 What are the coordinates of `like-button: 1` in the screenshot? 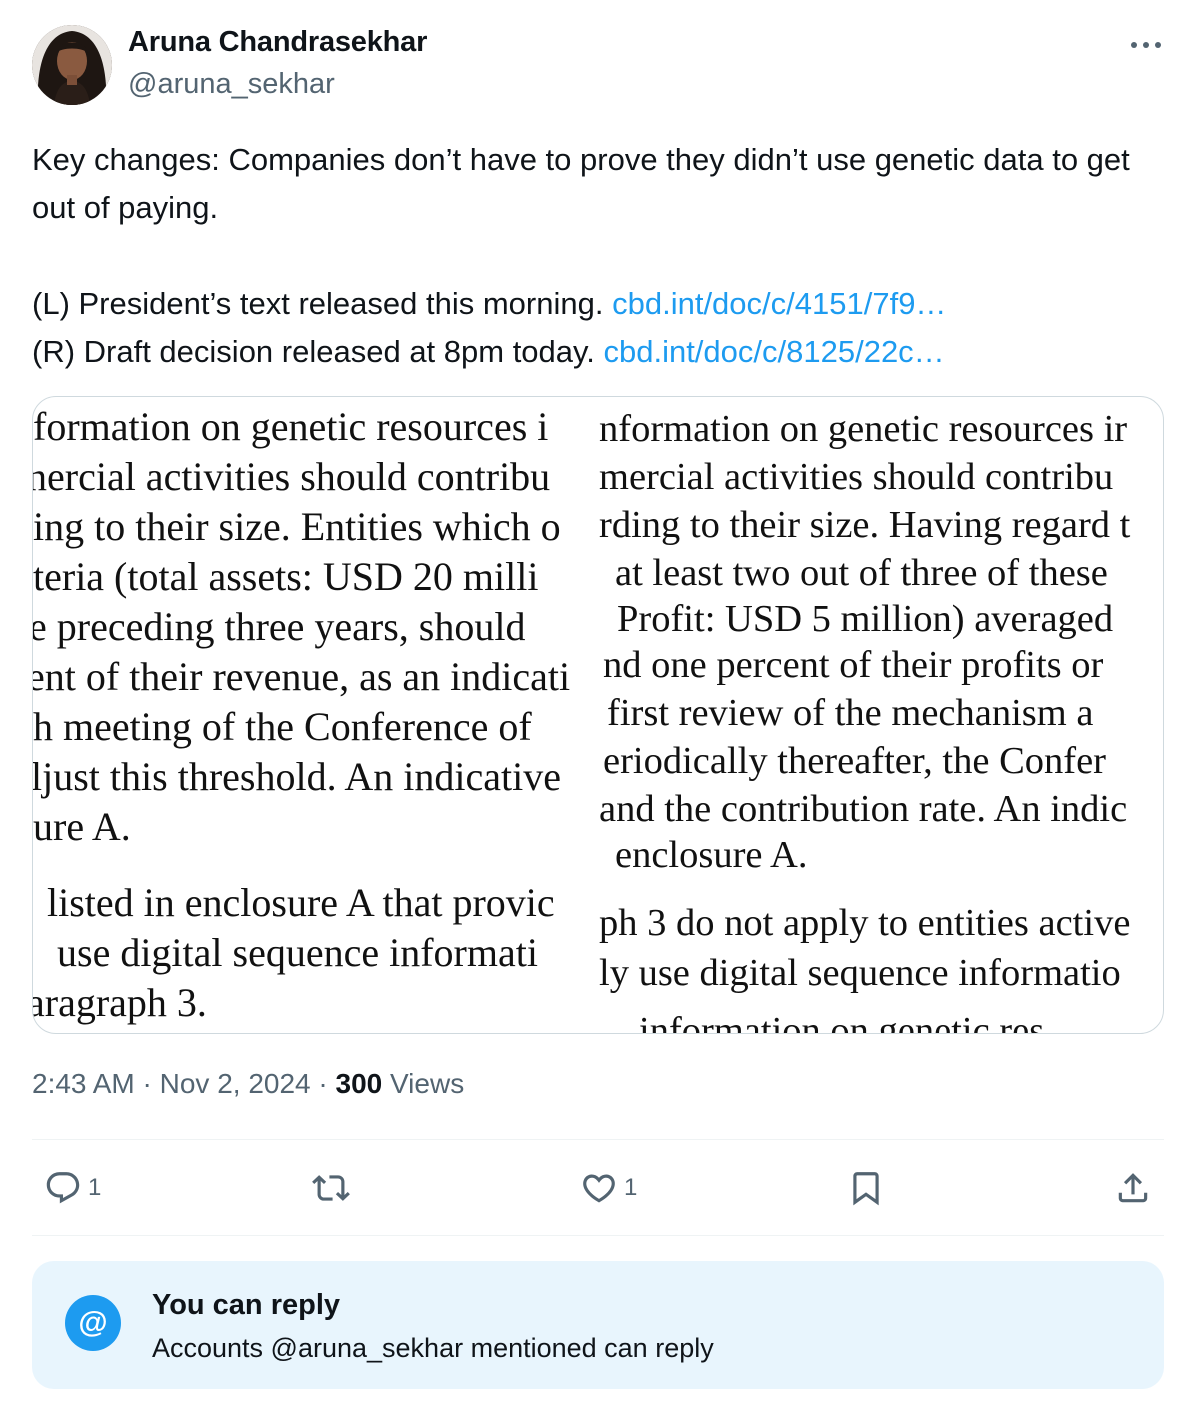 It's located at (608, 1188).